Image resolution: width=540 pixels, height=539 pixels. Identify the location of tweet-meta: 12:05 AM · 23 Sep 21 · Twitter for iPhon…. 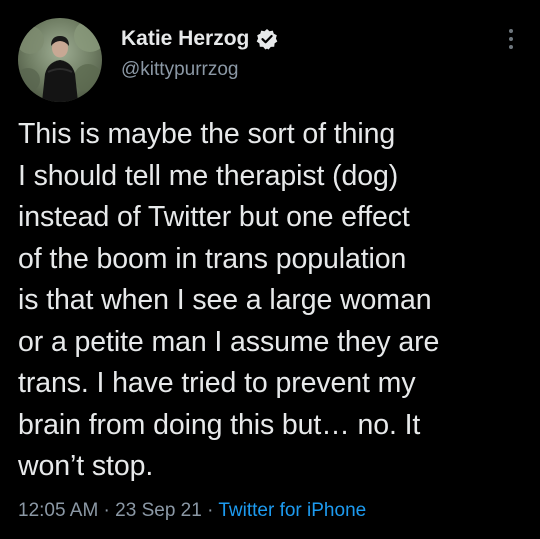
(192, 511).